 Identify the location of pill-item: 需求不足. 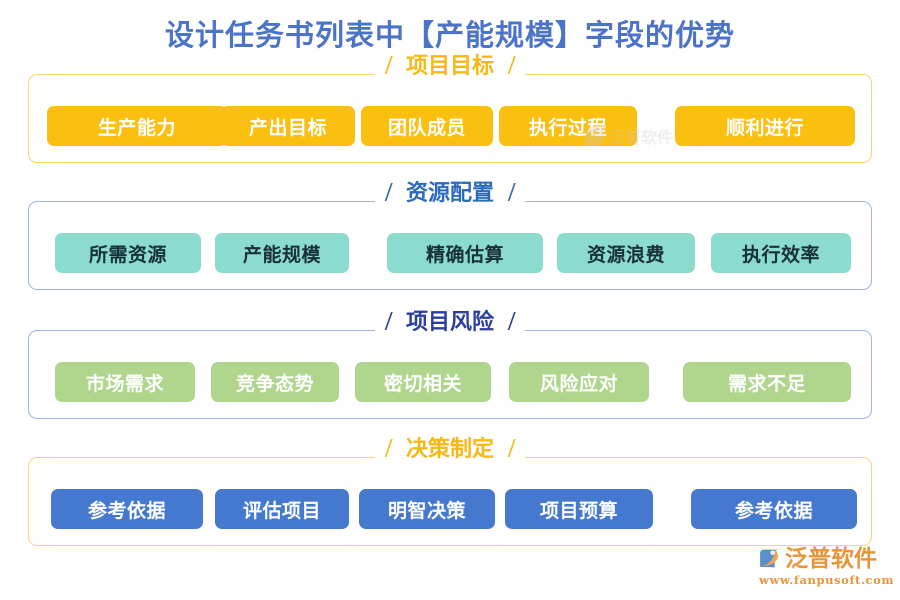
(767, 382).